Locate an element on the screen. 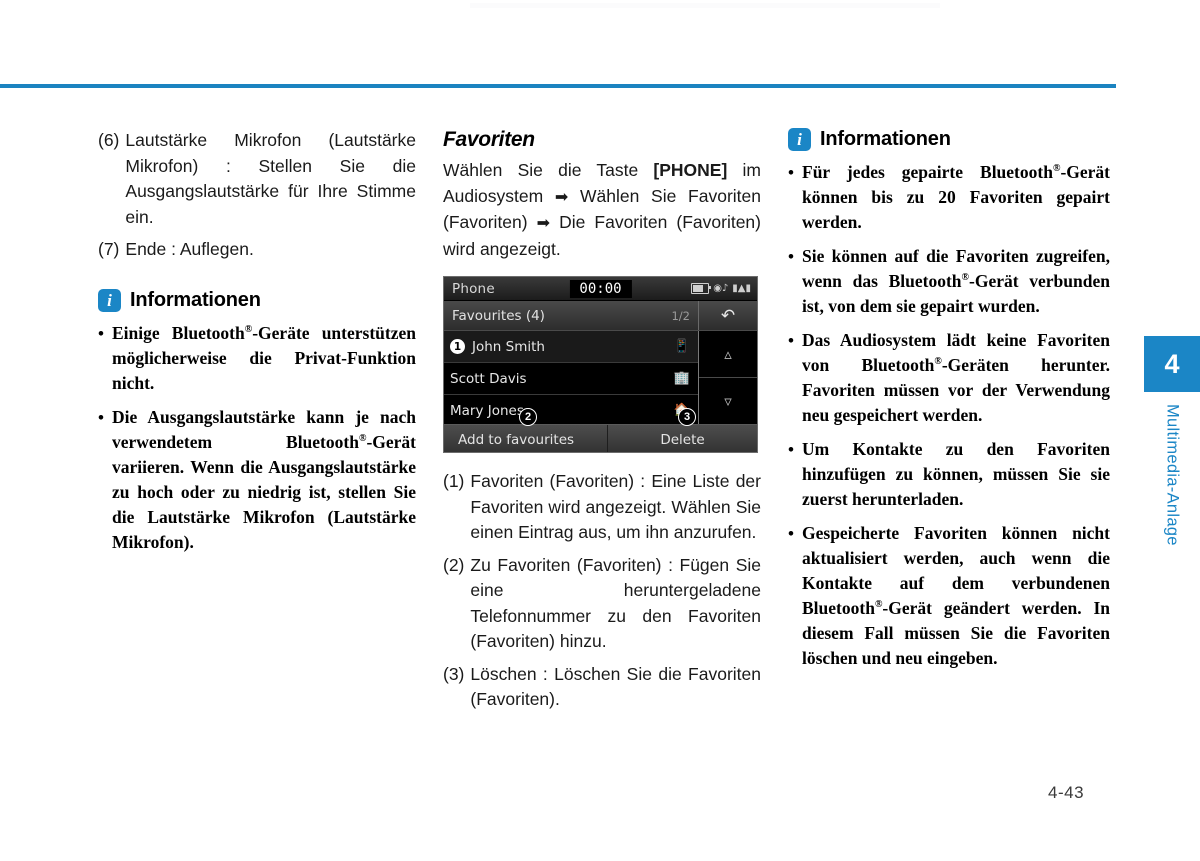 This screenshot has height=861, width=1200. numbered-item: (7) Ende : Auflegen. is located at coordinates (257, 250).